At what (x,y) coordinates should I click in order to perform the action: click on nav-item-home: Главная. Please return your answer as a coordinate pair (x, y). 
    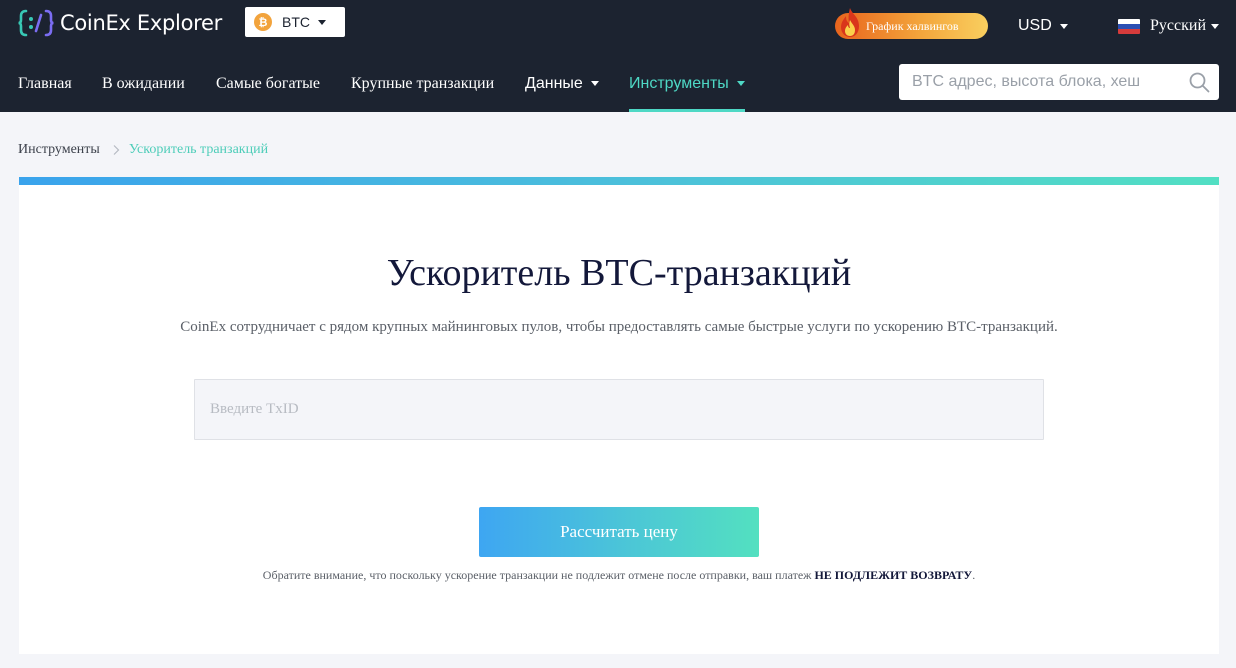
    Looking at the image, I should click on (45, 87).